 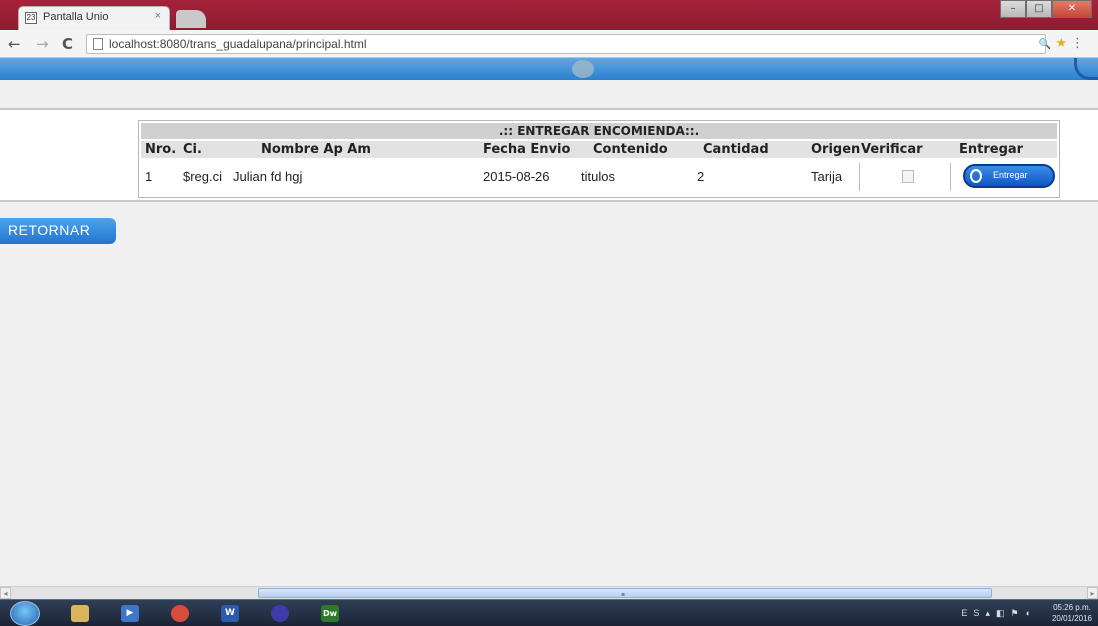 I want to click on minimize-button: –, so click(x=1013, y=9).